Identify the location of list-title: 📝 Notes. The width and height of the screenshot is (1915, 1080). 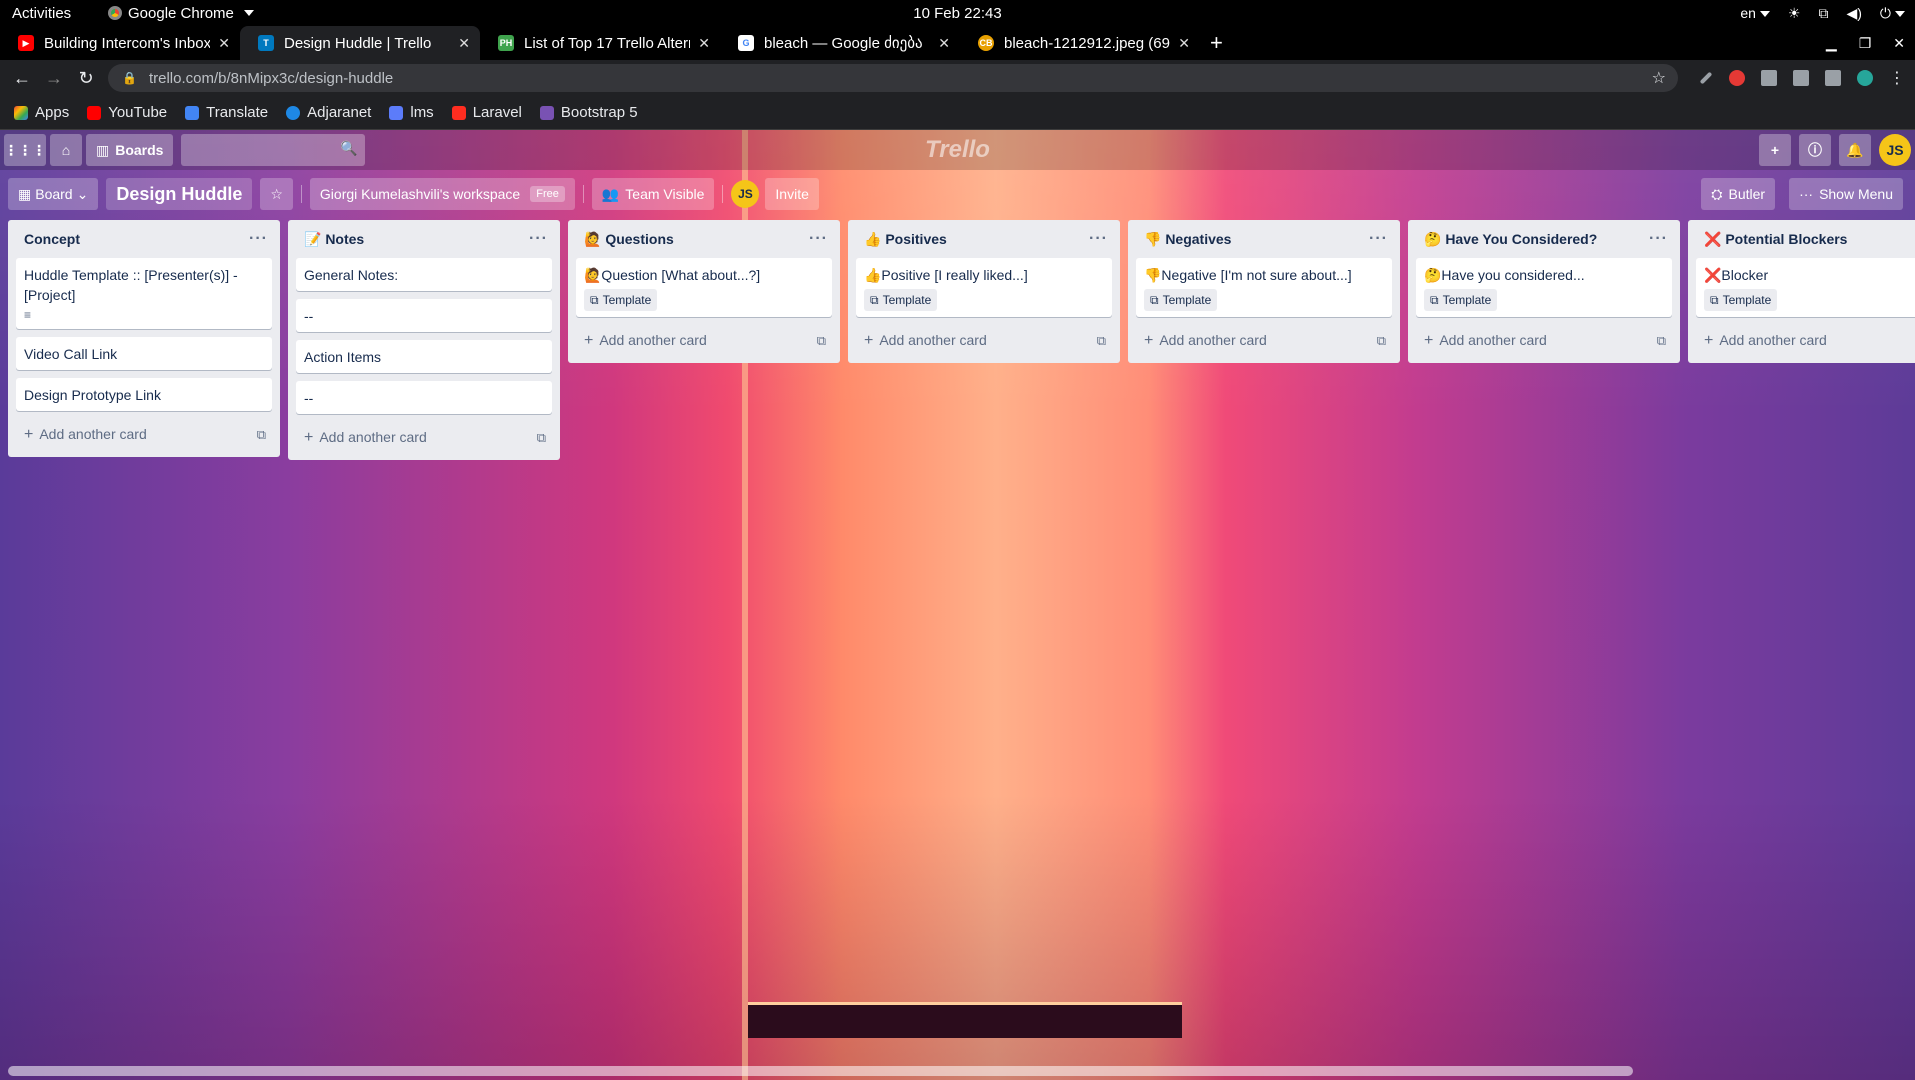
(334, 239).